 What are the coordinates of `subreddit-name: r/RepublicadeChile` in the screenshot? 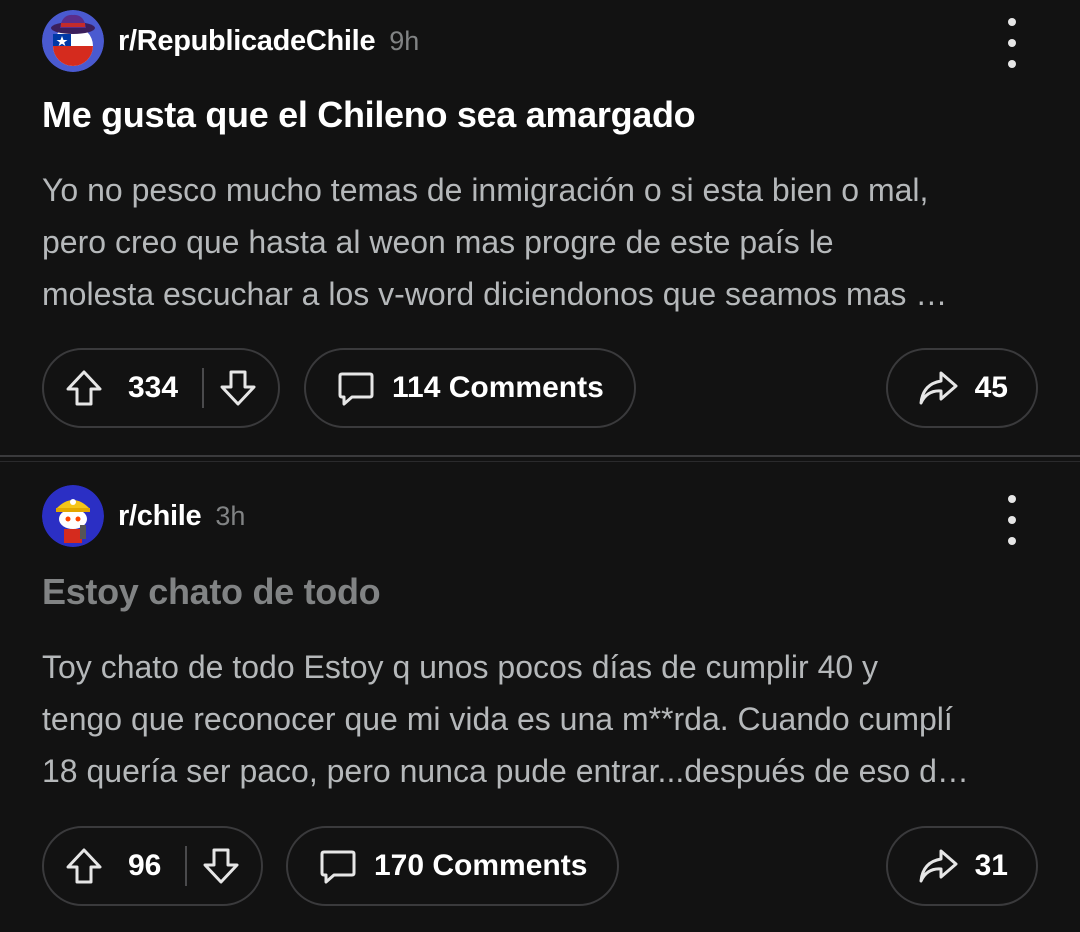 It's located at (247, 41).